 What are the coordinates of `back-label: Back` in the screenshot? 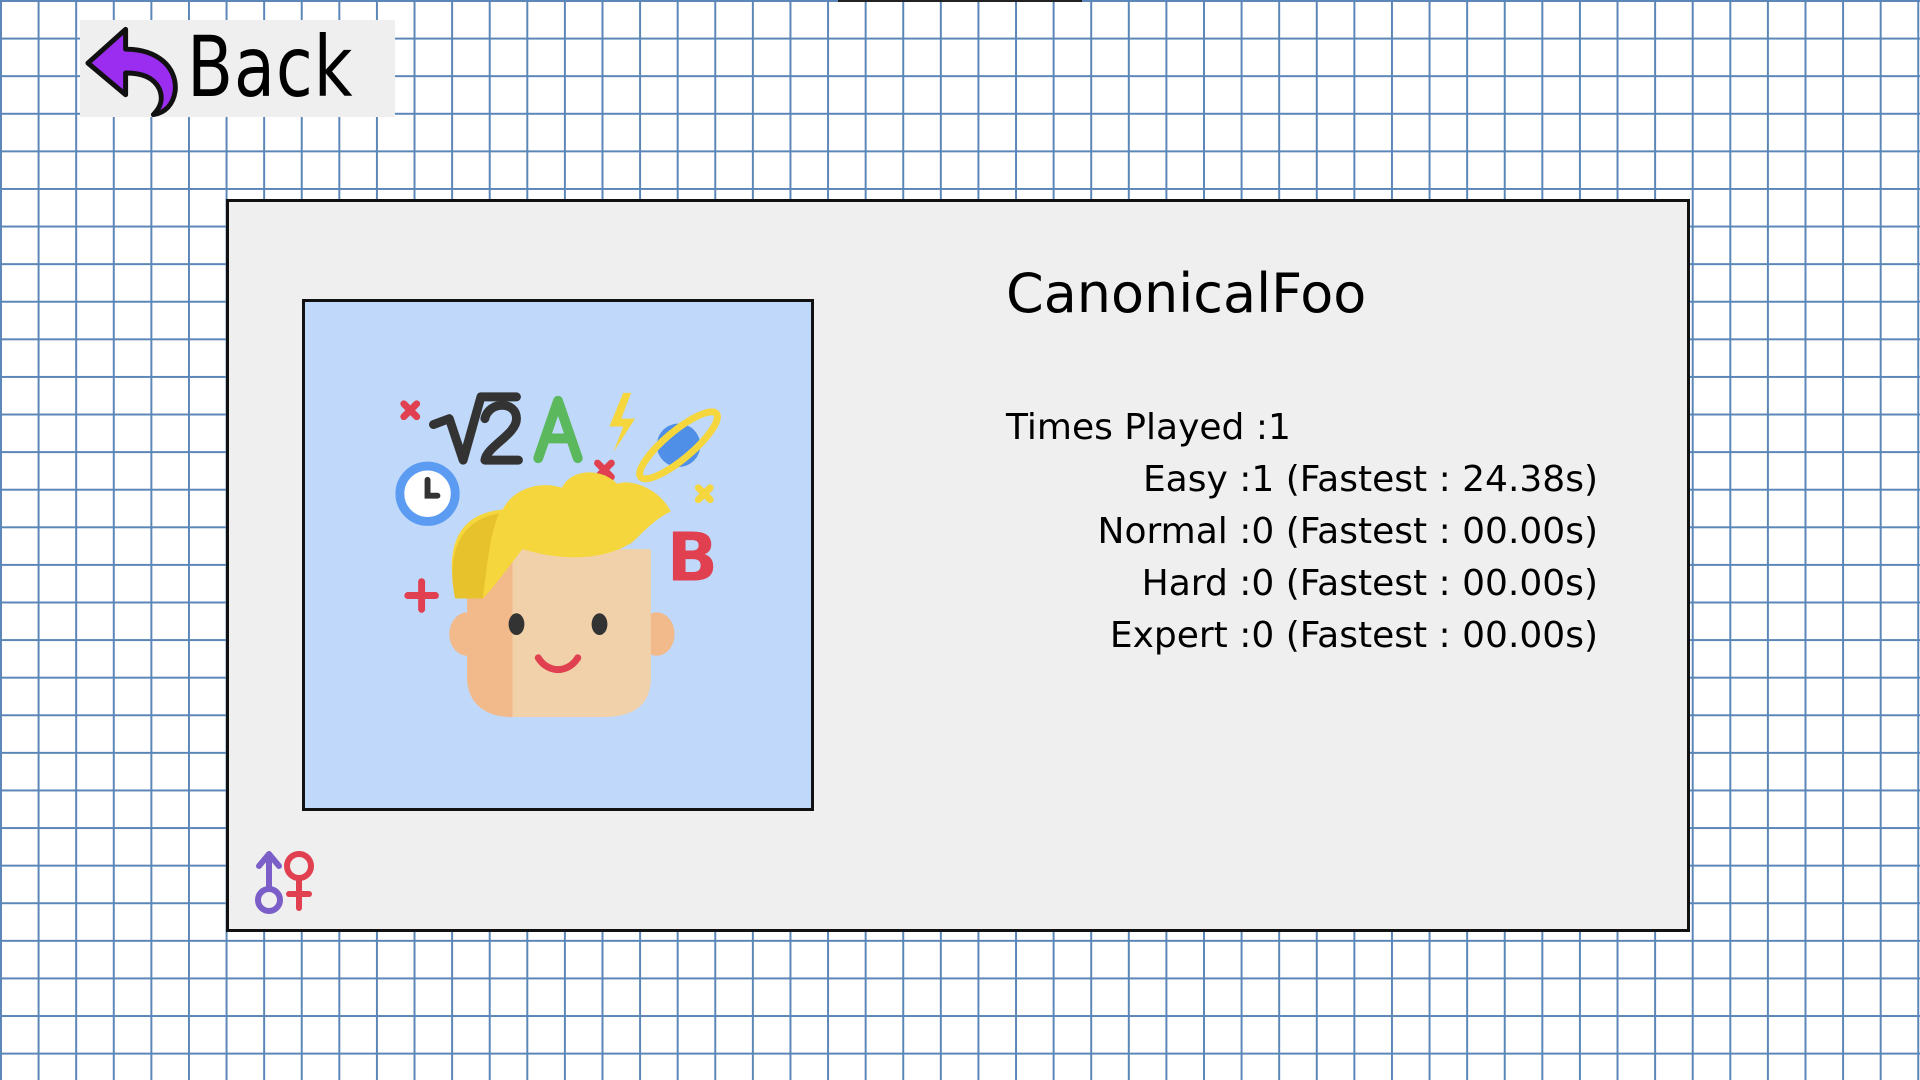 It's located at (270, 66).